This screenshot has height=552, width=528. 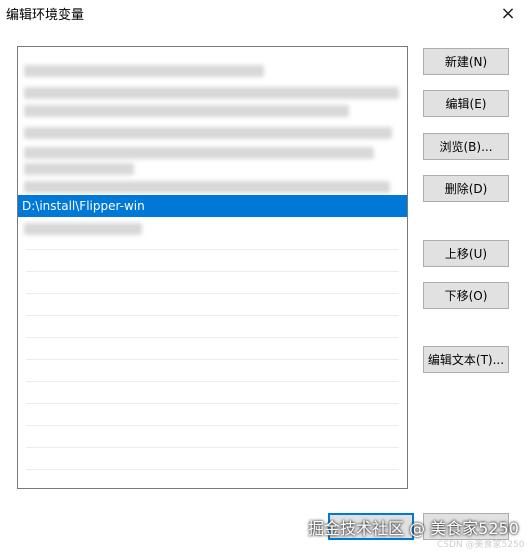 What do you see at coordinates (466, 61) in the screenshot?
I see `new-button: 新建(N)` at bounding box center [466, 61].